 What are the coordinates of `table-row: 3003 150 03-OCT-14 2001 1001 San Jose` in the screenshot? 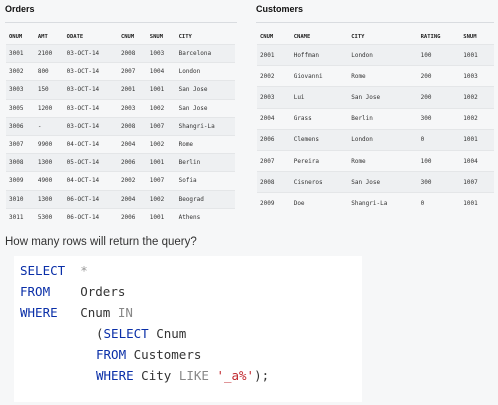 It's located at (120, 90).